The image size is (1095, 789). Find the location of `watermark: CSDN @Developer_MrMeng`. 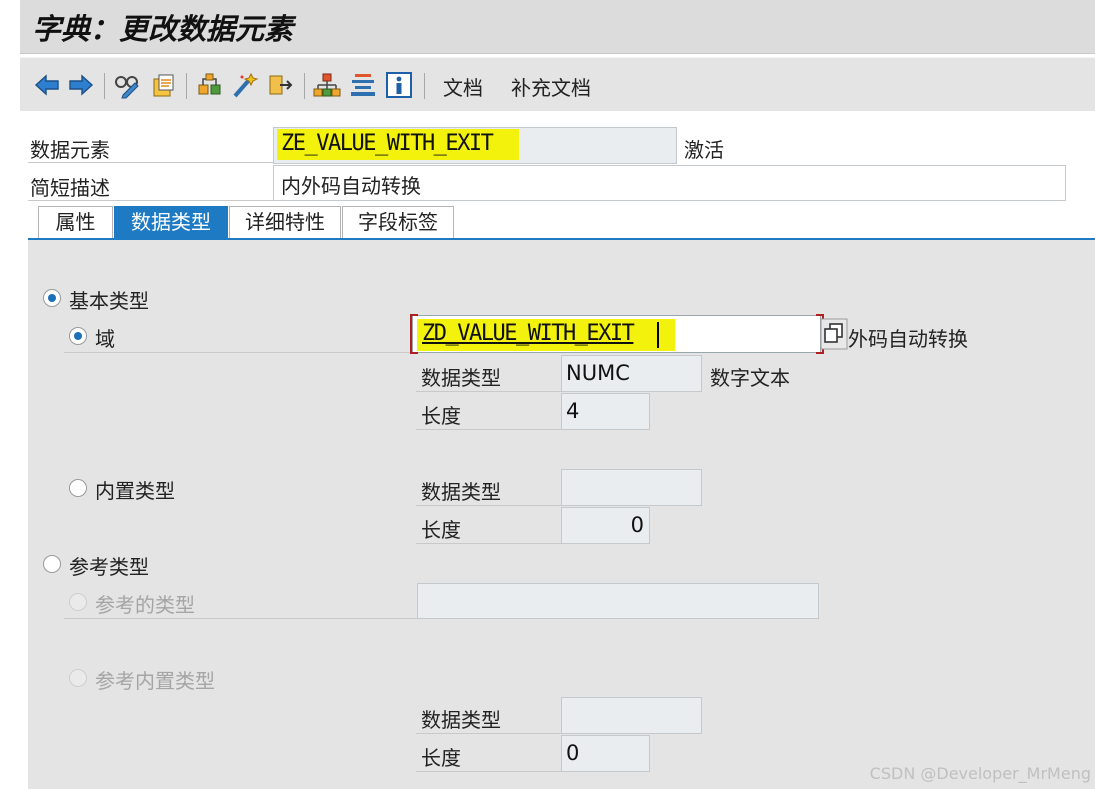

watermark: CSDN @Developer_MrMeng is located at coordinates (980, 773).